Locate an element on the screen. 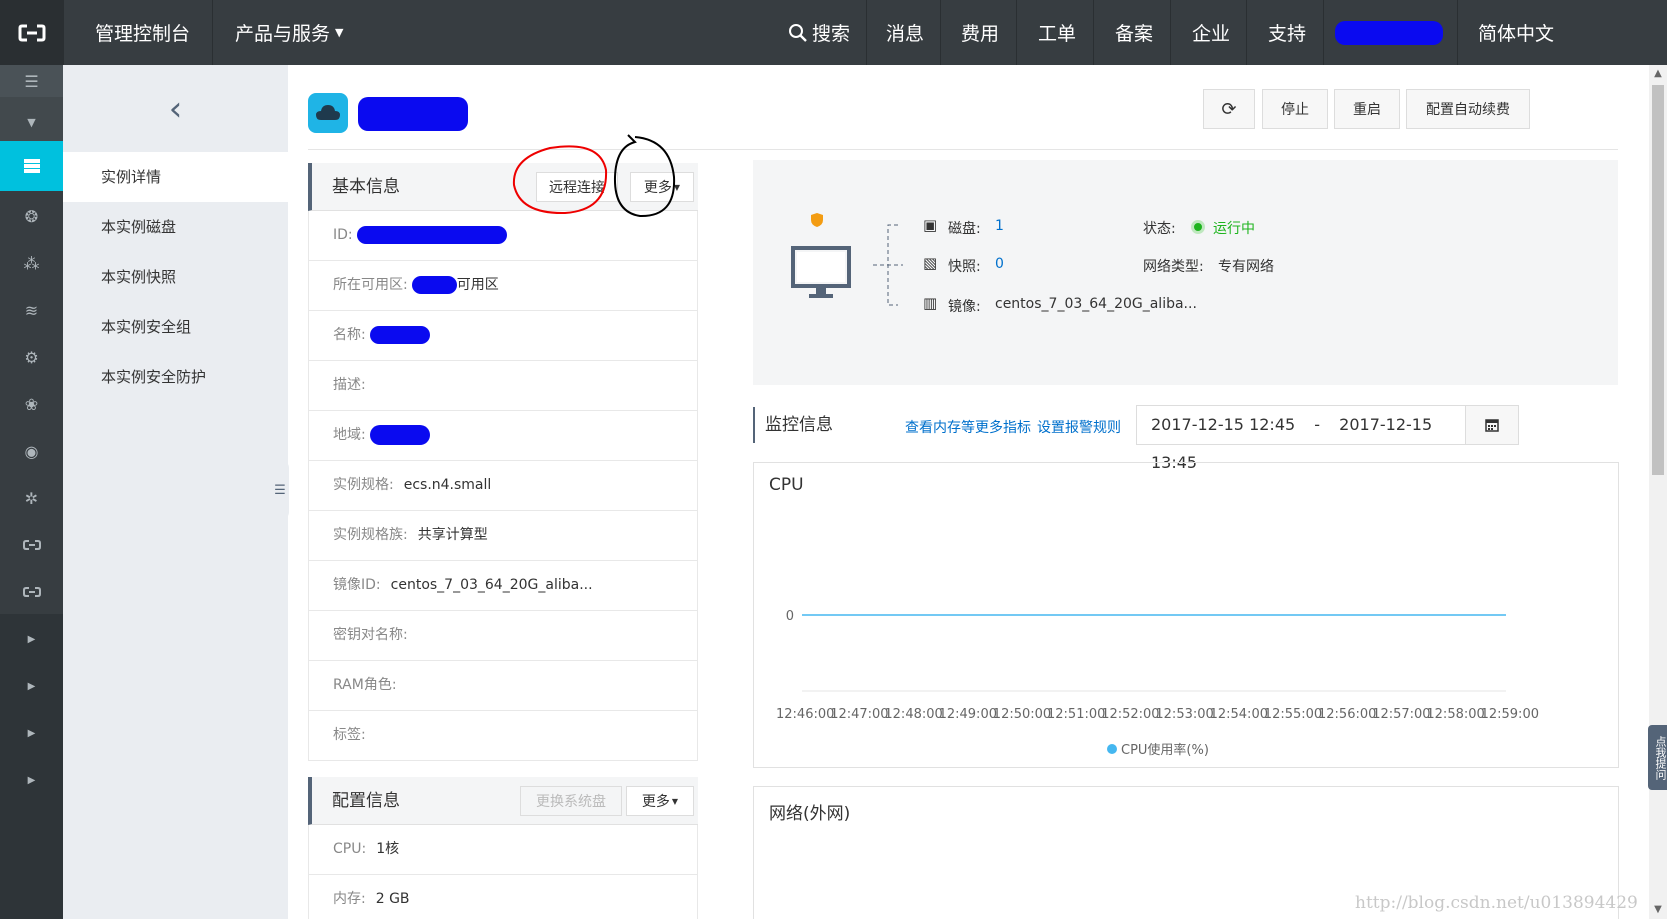 The width and height of the screenshot is (1667, 919). subnav-item-security-protection: 本实例安全防护 is located at coordinates (175, 377).